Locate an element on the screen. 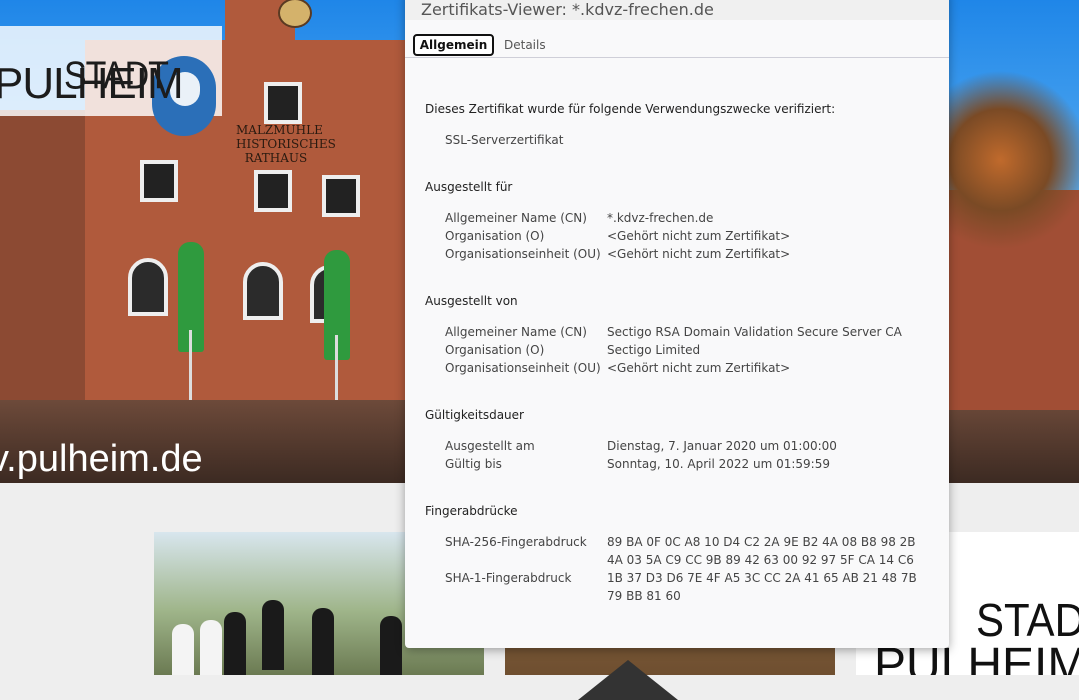 The width and height of the screenshot is (1079, 700). issued-on-label: Ausgestellt am is located at coordinates (490, 446).